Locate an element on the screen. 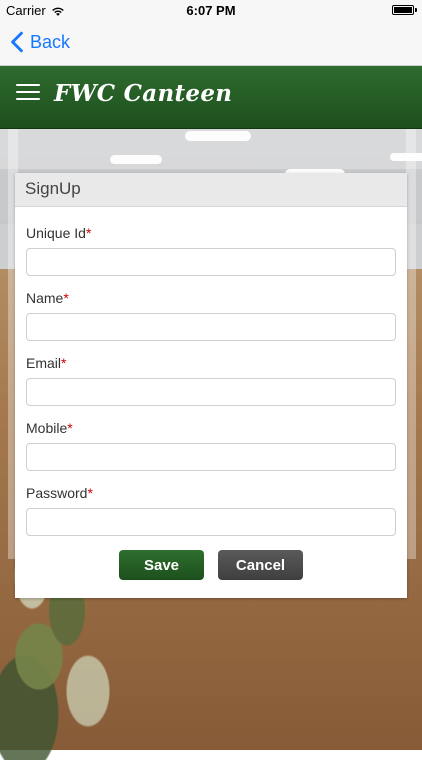 This screenshot has height=760, width=422. email-input is located at coordinates (211, 392).